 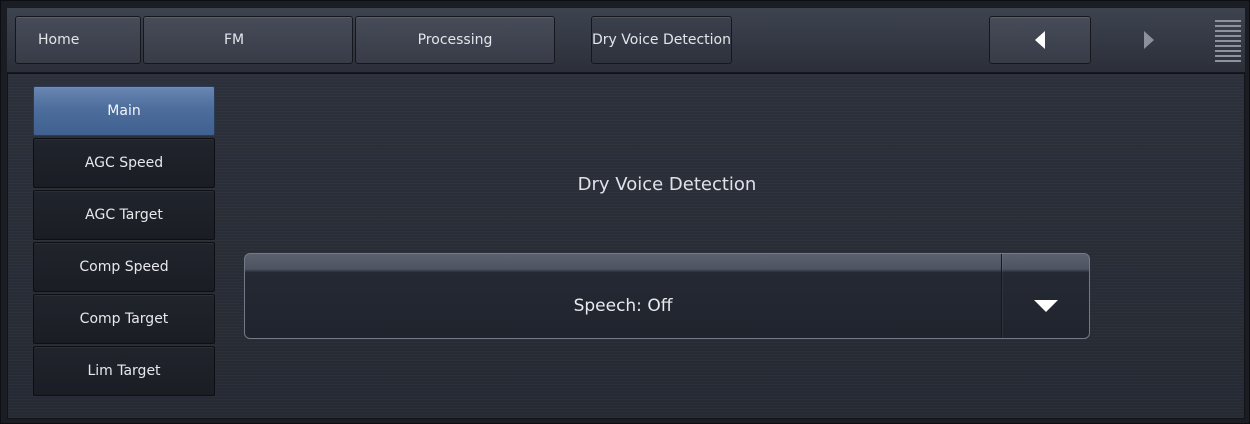 I want to click on dropdown-toggle, so click(x=1045, y=306).